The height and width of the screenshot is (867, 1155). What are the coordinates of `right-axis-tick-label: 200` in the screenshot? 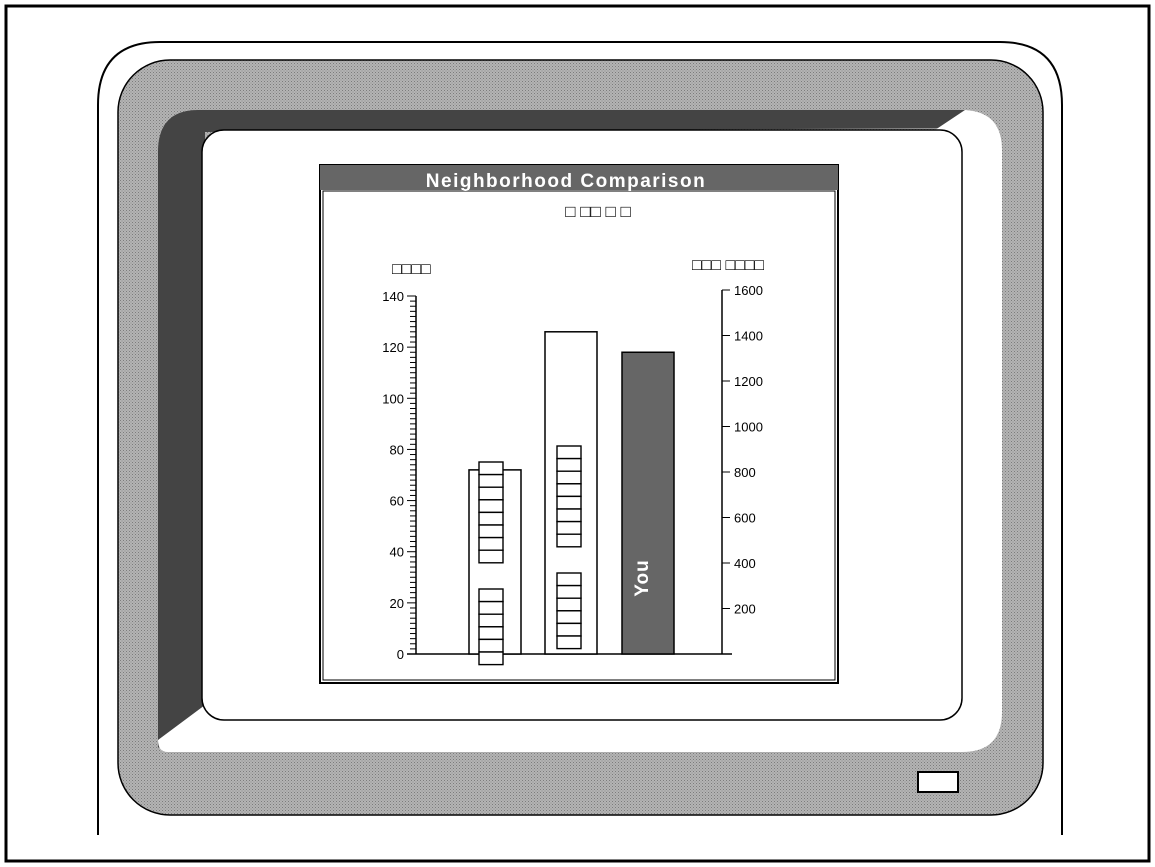 It's located at (745, 609).